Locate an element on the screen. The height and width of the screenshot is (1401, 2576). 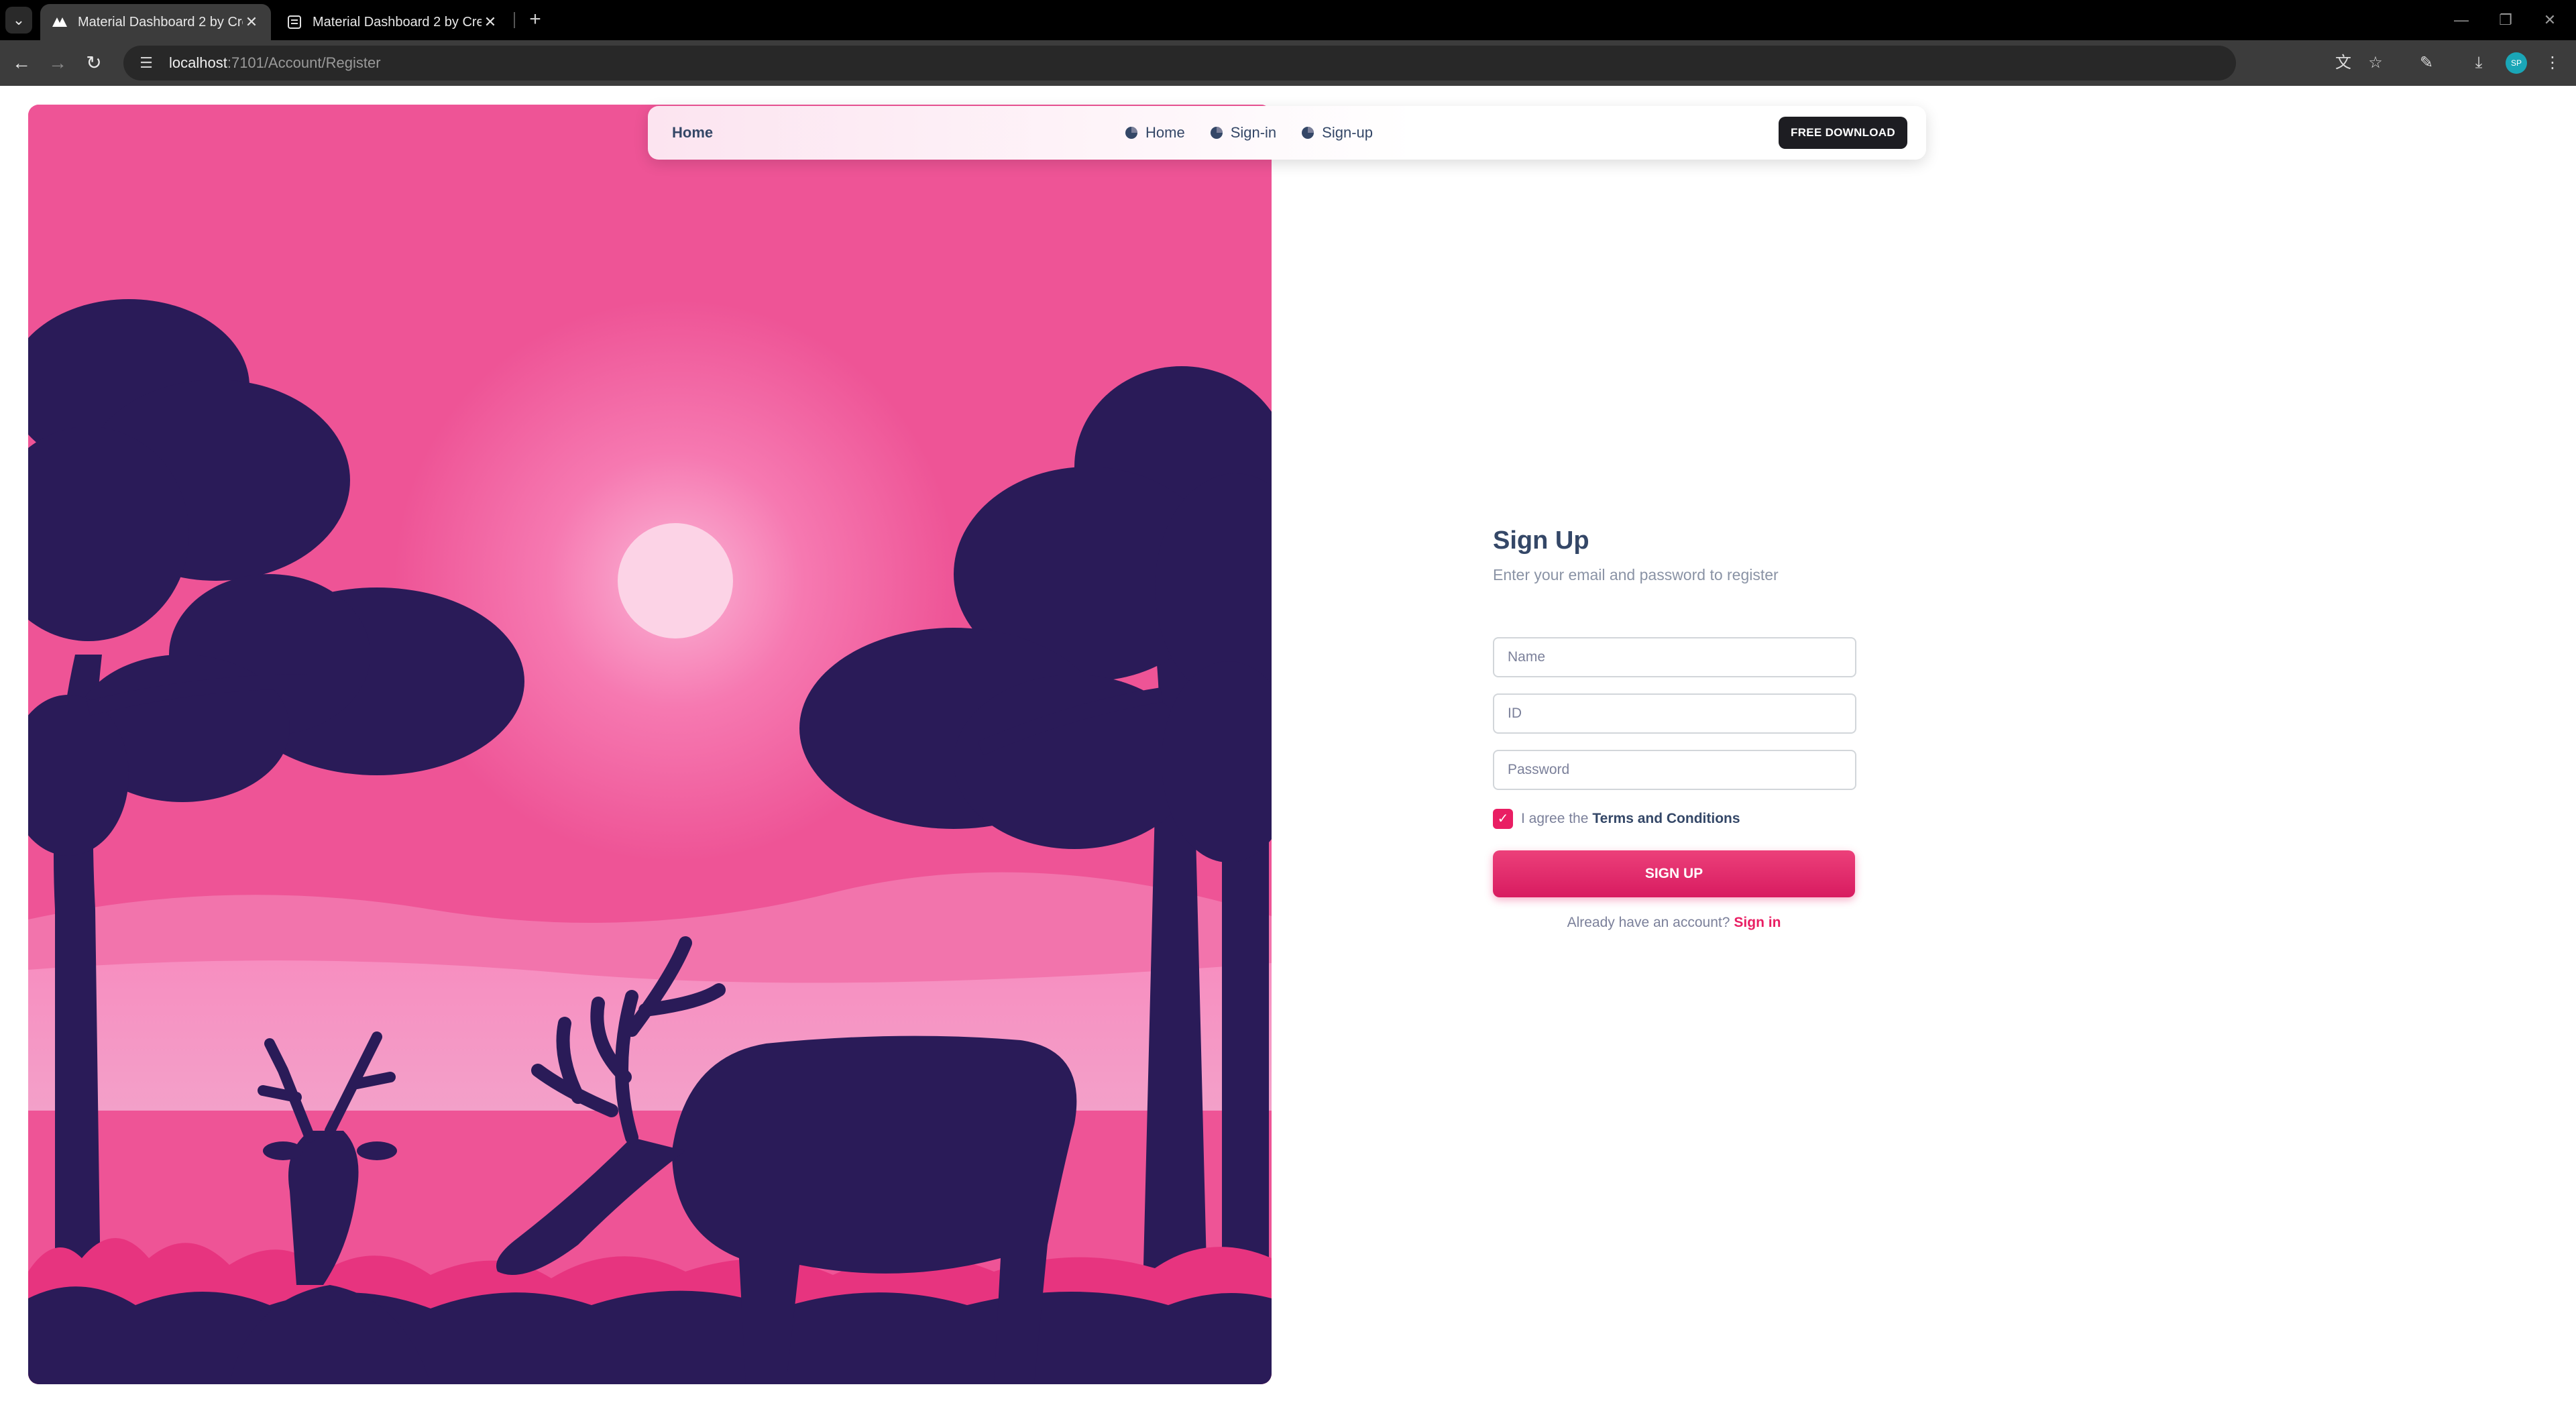
url-host: localhost is located at coordinates (198, 62).